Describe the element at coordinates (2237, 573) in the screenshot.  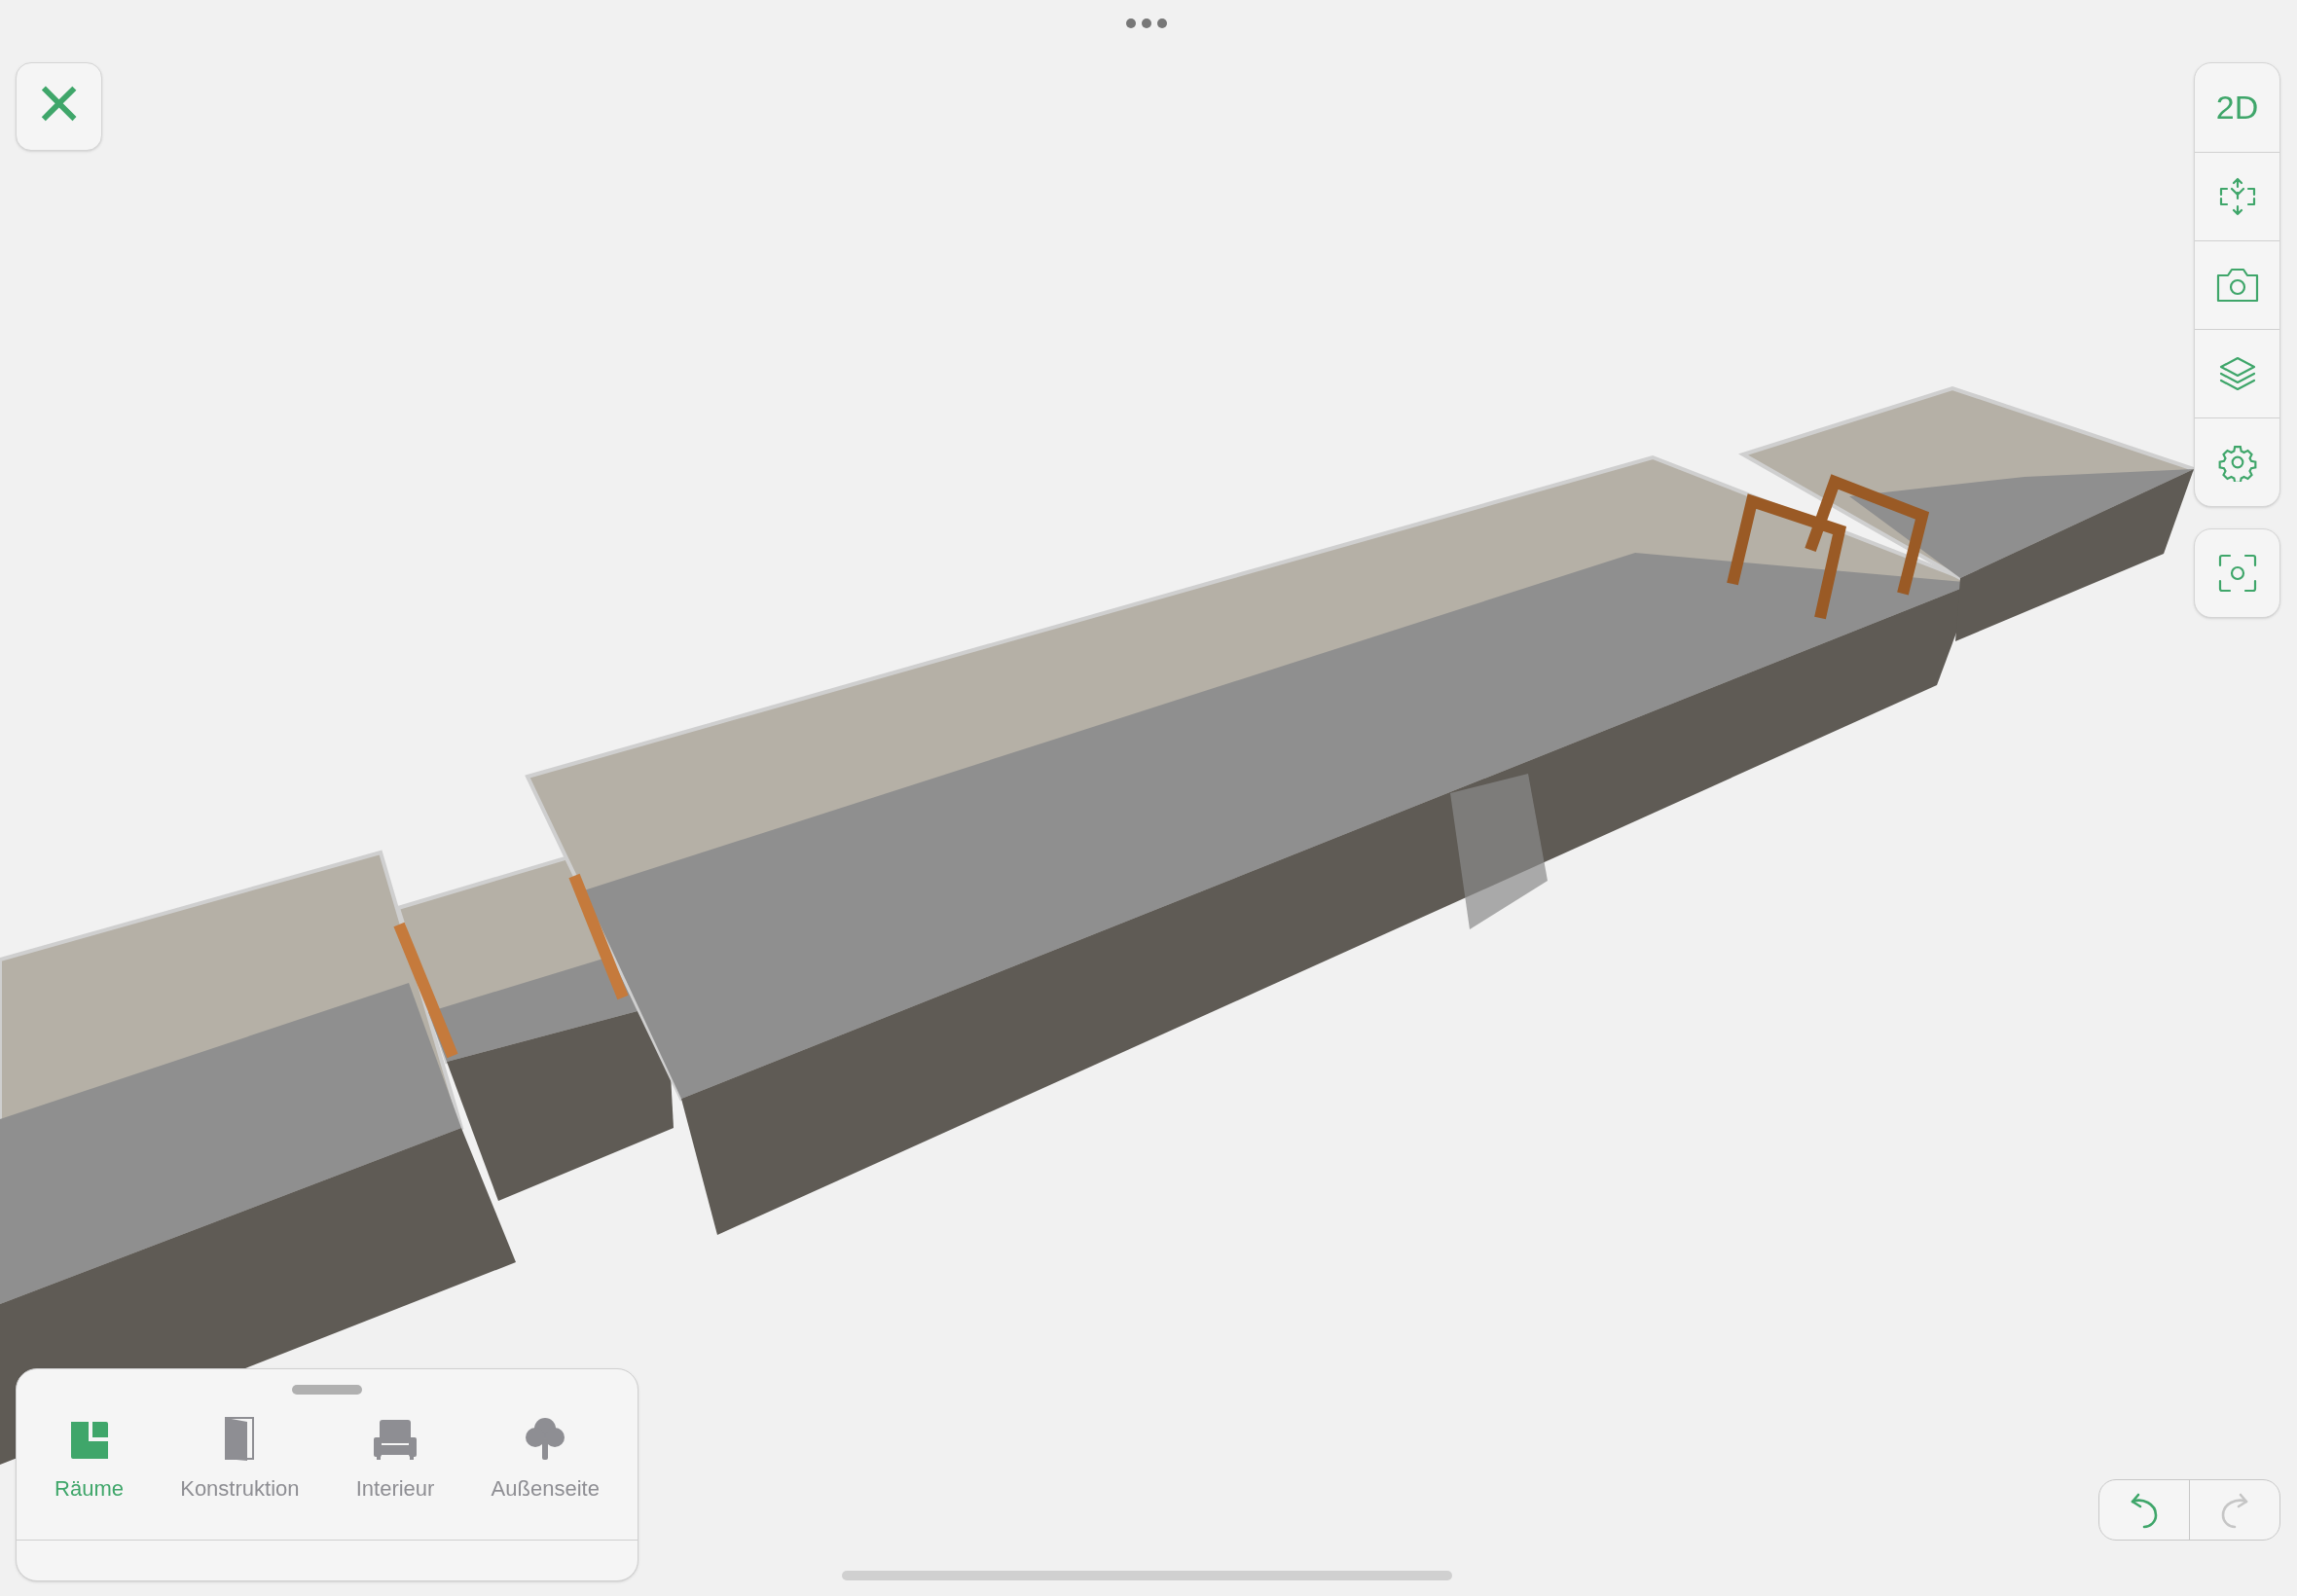
I see `focus-button` at that location.